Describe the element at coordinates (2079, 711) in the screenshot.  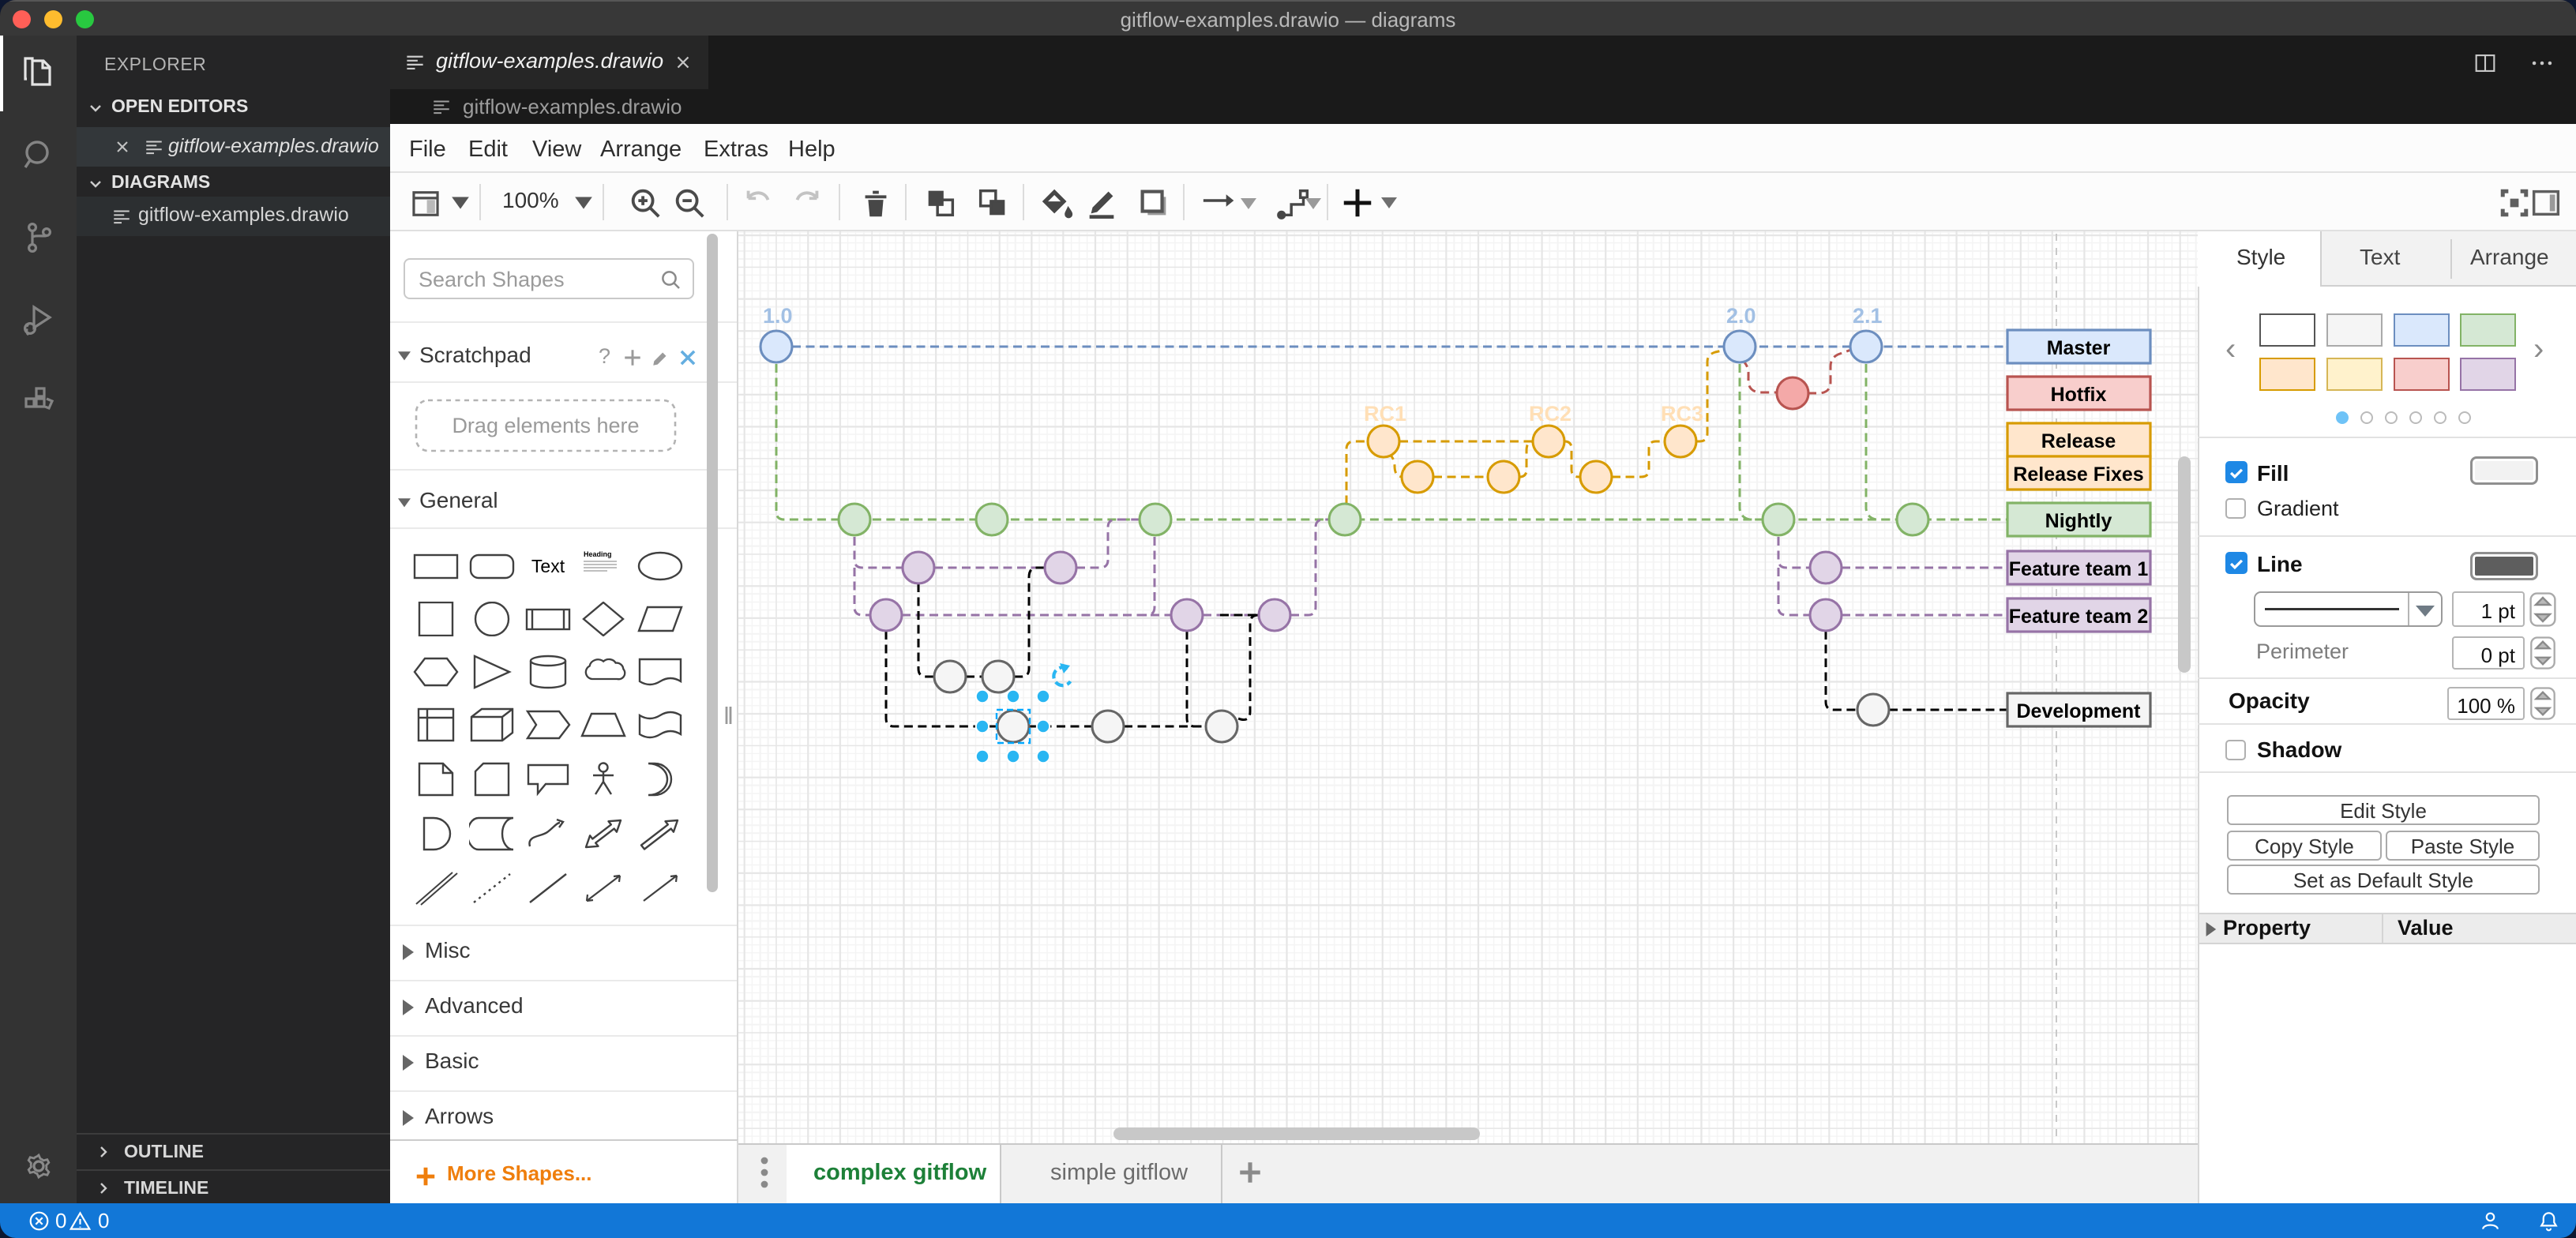
I see `svg-text: Development` at that location.